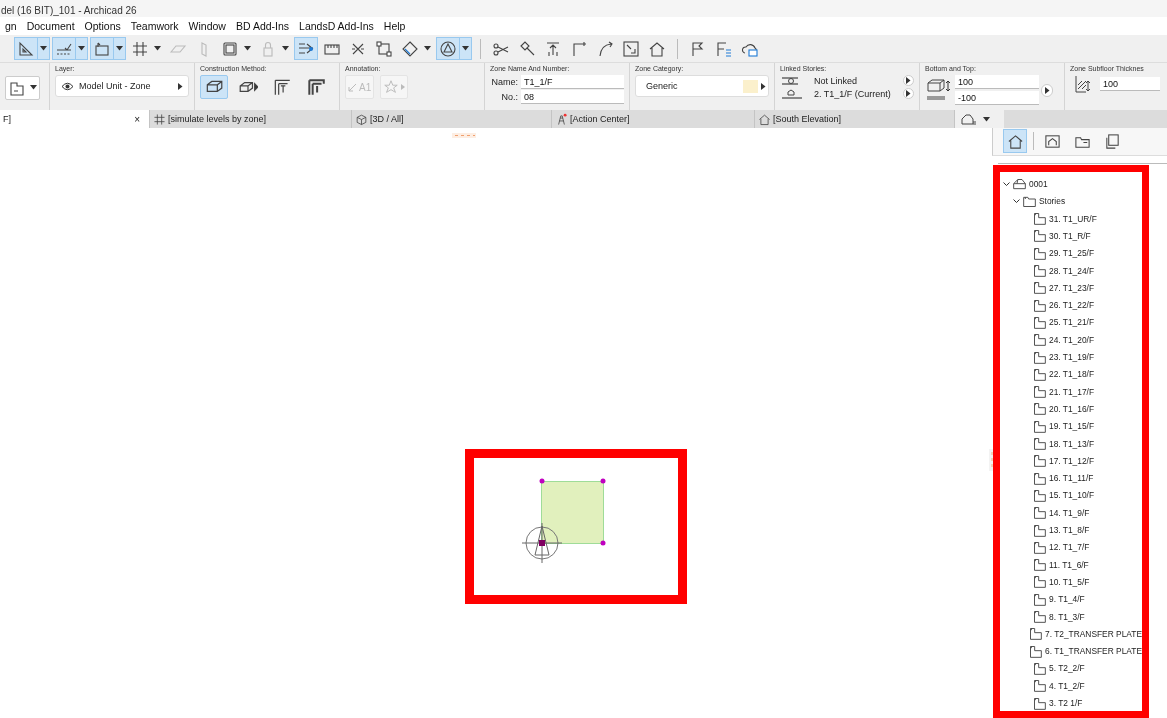  I want to click on tree-item: 7. T2_TRANSFER PLATE, so click(1082, 634).